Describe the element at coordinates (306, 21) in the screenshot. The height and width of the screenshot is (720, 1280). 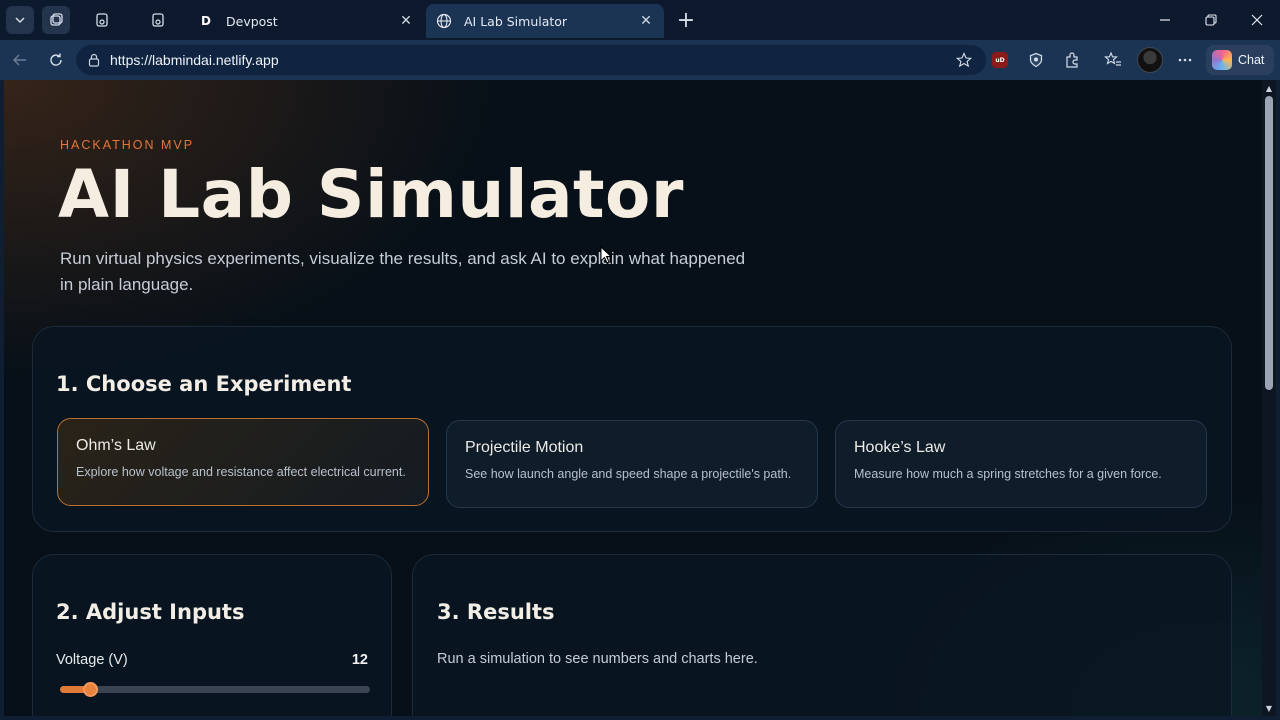
I see `tab-devpost: D Devpost ✕` at that location.